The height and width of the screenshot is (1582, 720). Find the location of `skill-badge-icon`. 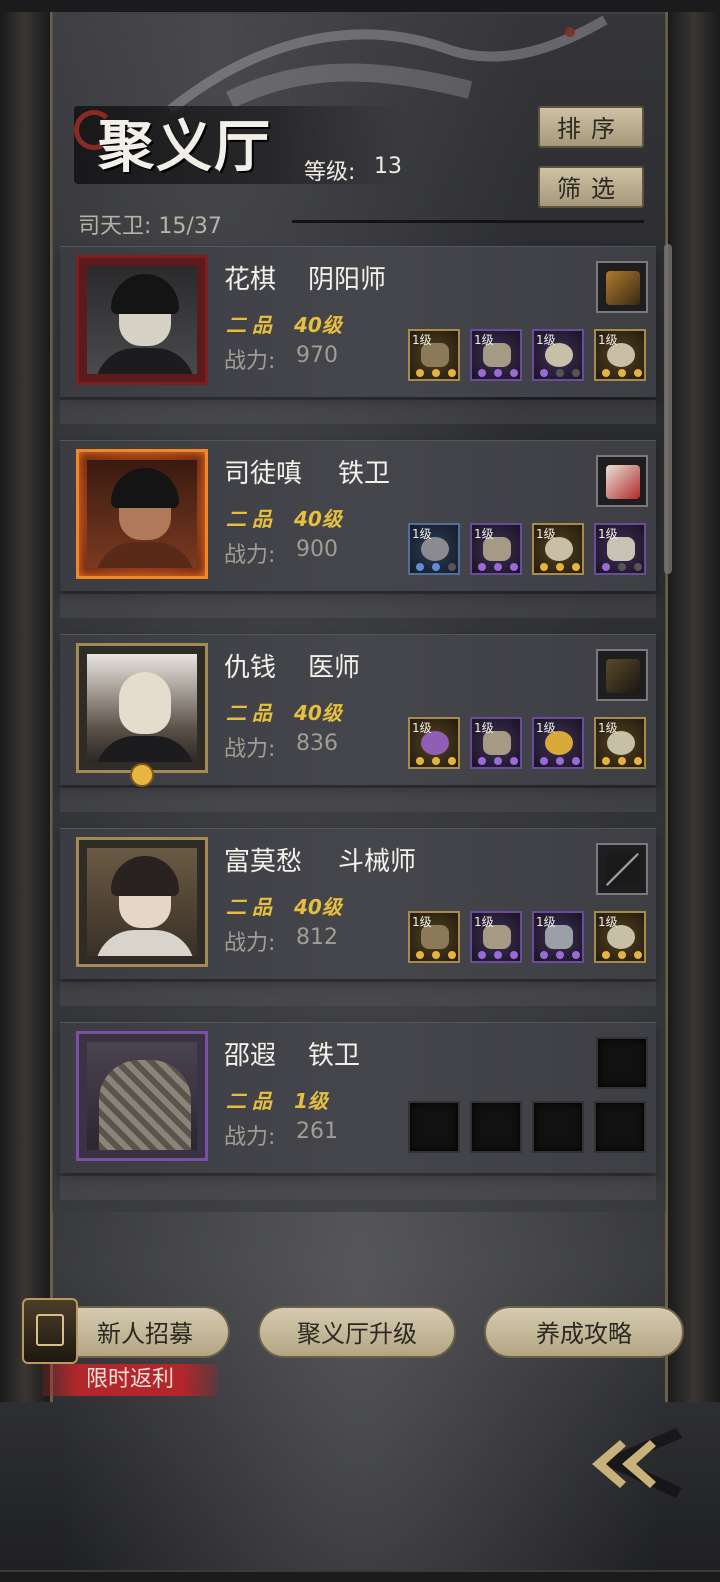

skill-badge-icon is located at coordinates (142, 775).